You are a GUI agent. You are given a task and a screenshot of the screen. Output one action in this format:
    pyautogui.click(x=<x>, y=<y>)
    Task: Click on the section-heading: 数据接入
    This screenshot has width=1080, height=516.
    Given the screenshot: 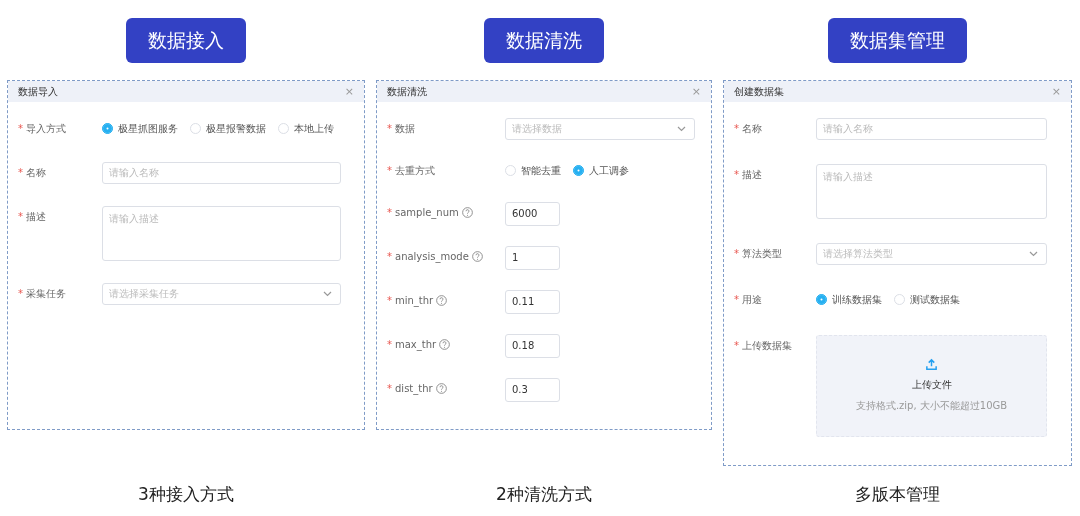 What is the action you would take?
    pyautogui.click(x=186, y=40)
    